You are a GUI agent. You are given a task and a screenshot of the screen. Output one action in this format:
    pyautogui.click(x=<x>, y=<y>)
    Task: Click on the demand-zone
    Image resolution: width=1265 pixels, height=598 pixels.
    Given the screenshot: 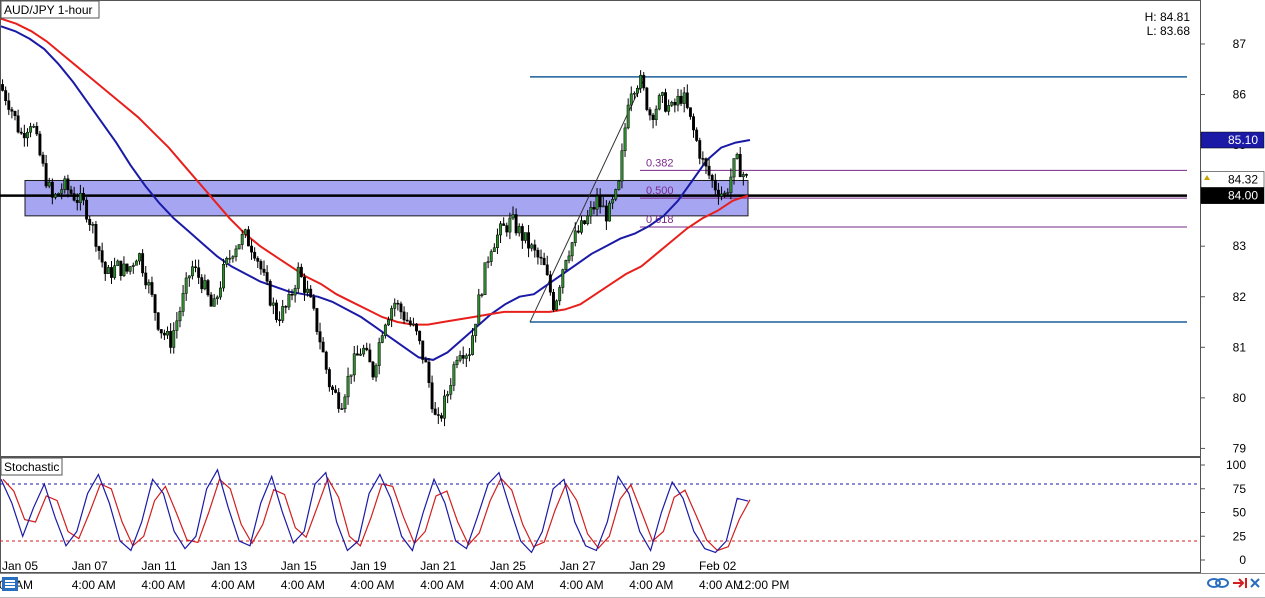 What is the action you would take?
    pyautogui.click(x=386, y=198)
    